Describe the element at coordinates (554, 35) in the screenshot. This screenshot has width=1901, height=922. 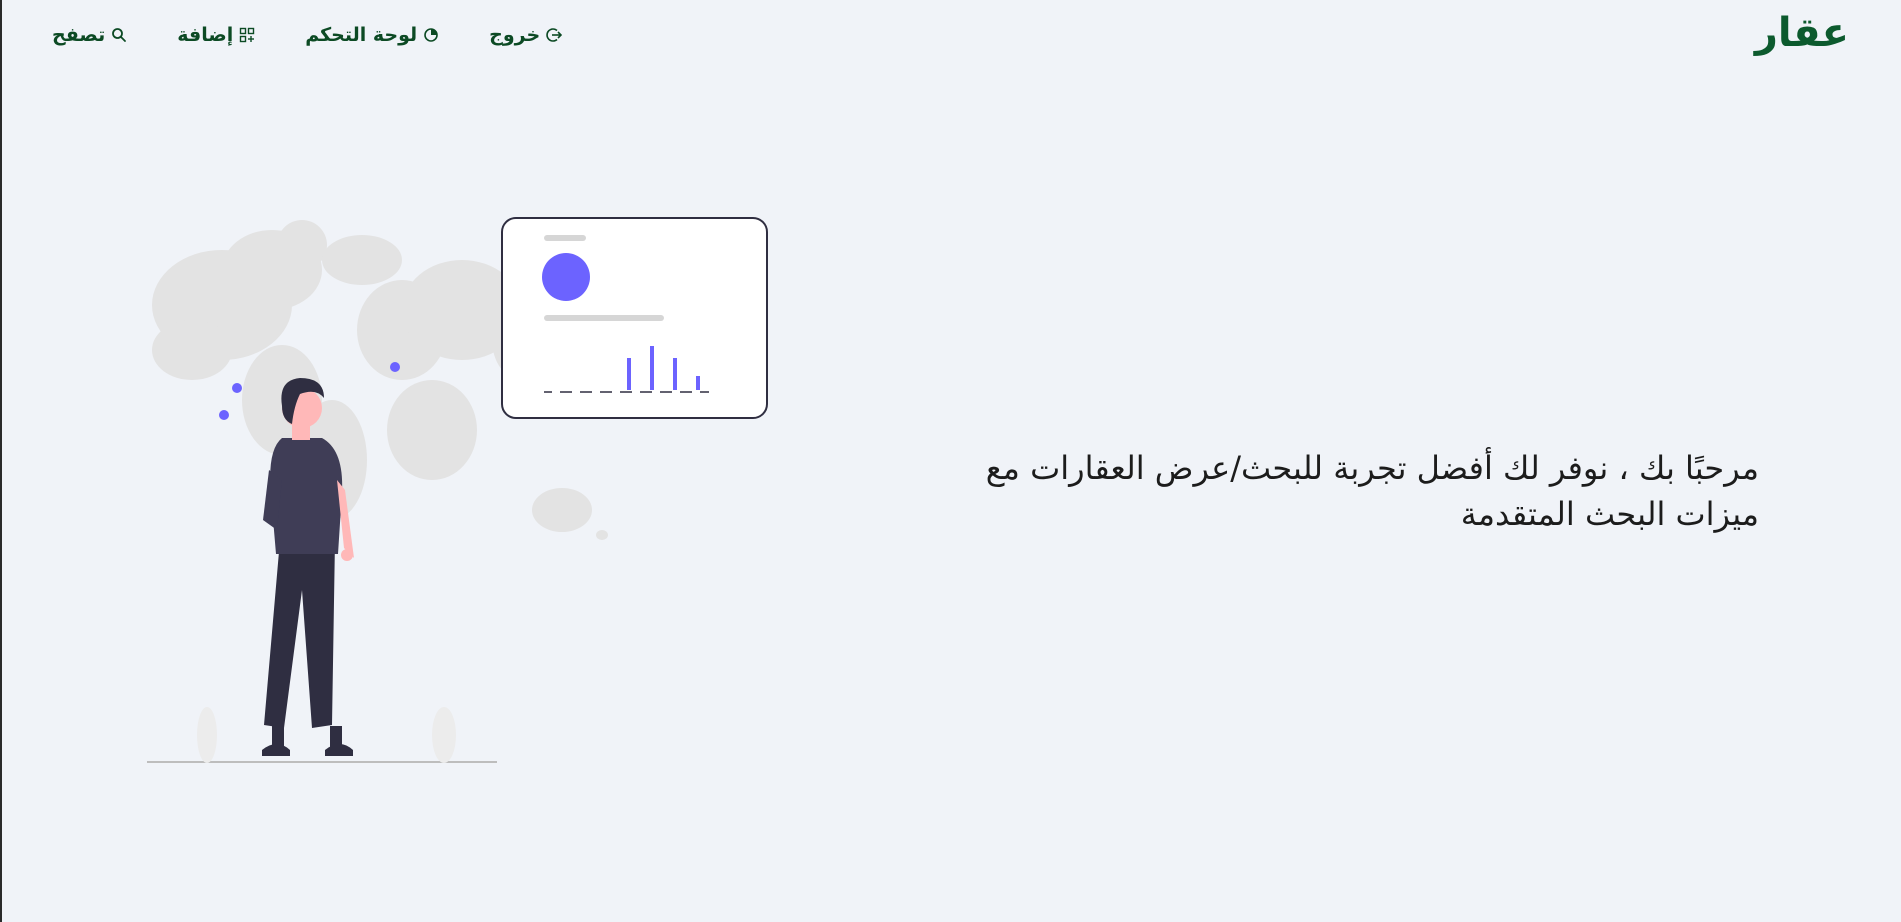
I see `logout-icon` at that location.